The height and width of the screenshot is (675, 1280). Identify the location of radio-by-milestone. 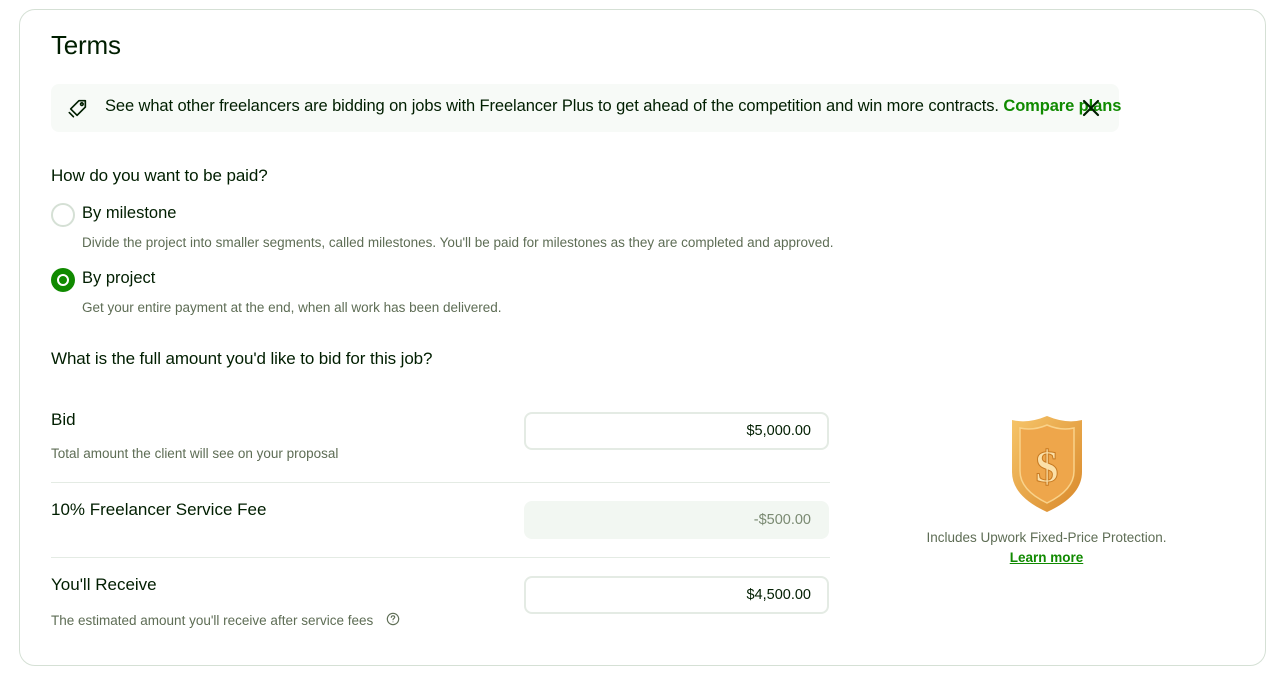
(63, 215).